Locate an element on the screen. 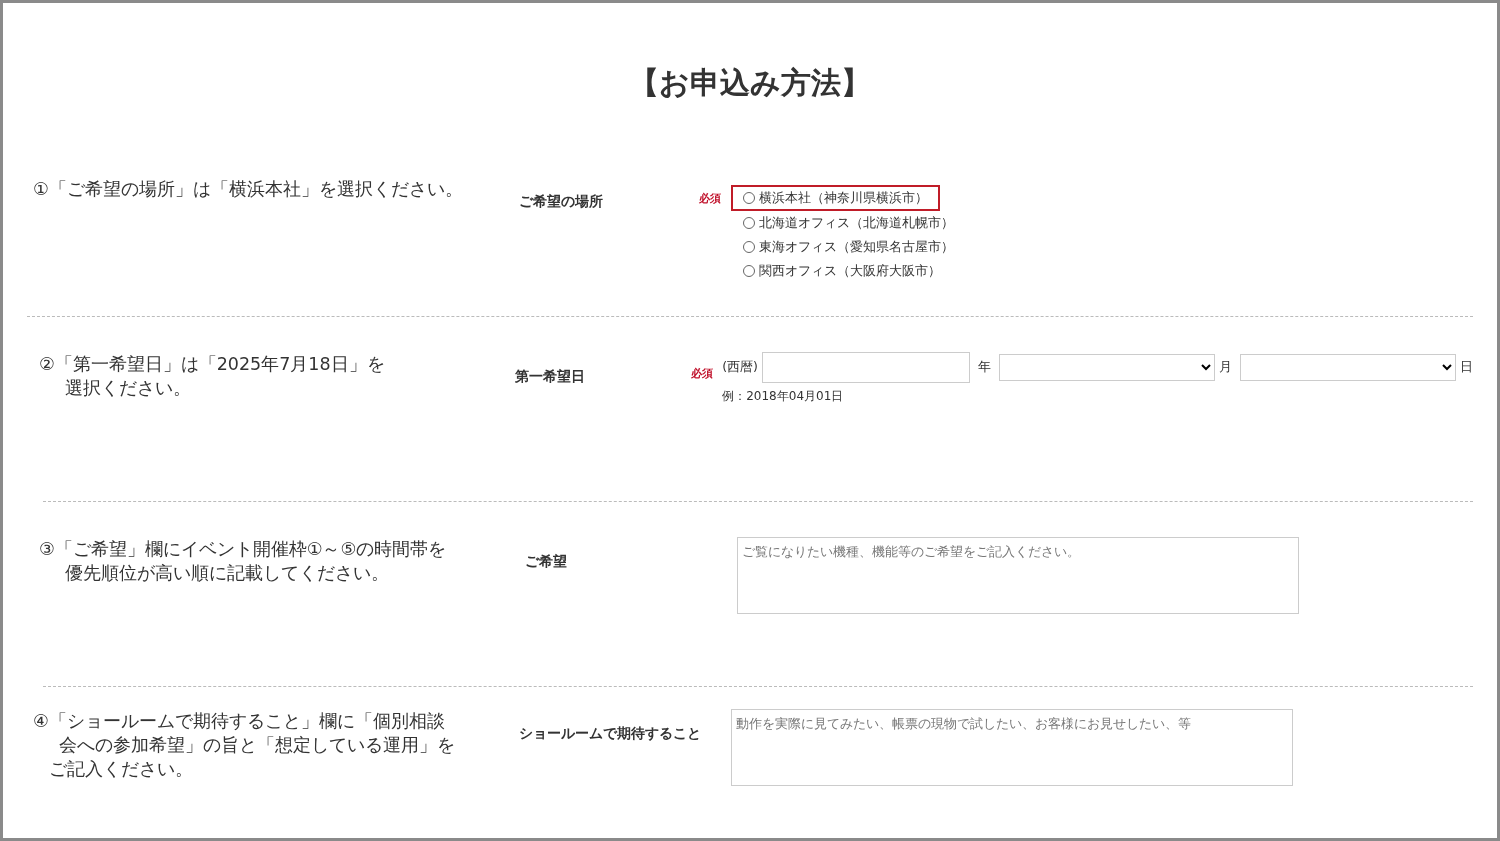 The width and height of the screenshot is (1500, 841). instruction-text: ②「第一希望日」は「2025年7月18日」を is located at coordinates (212, 364).